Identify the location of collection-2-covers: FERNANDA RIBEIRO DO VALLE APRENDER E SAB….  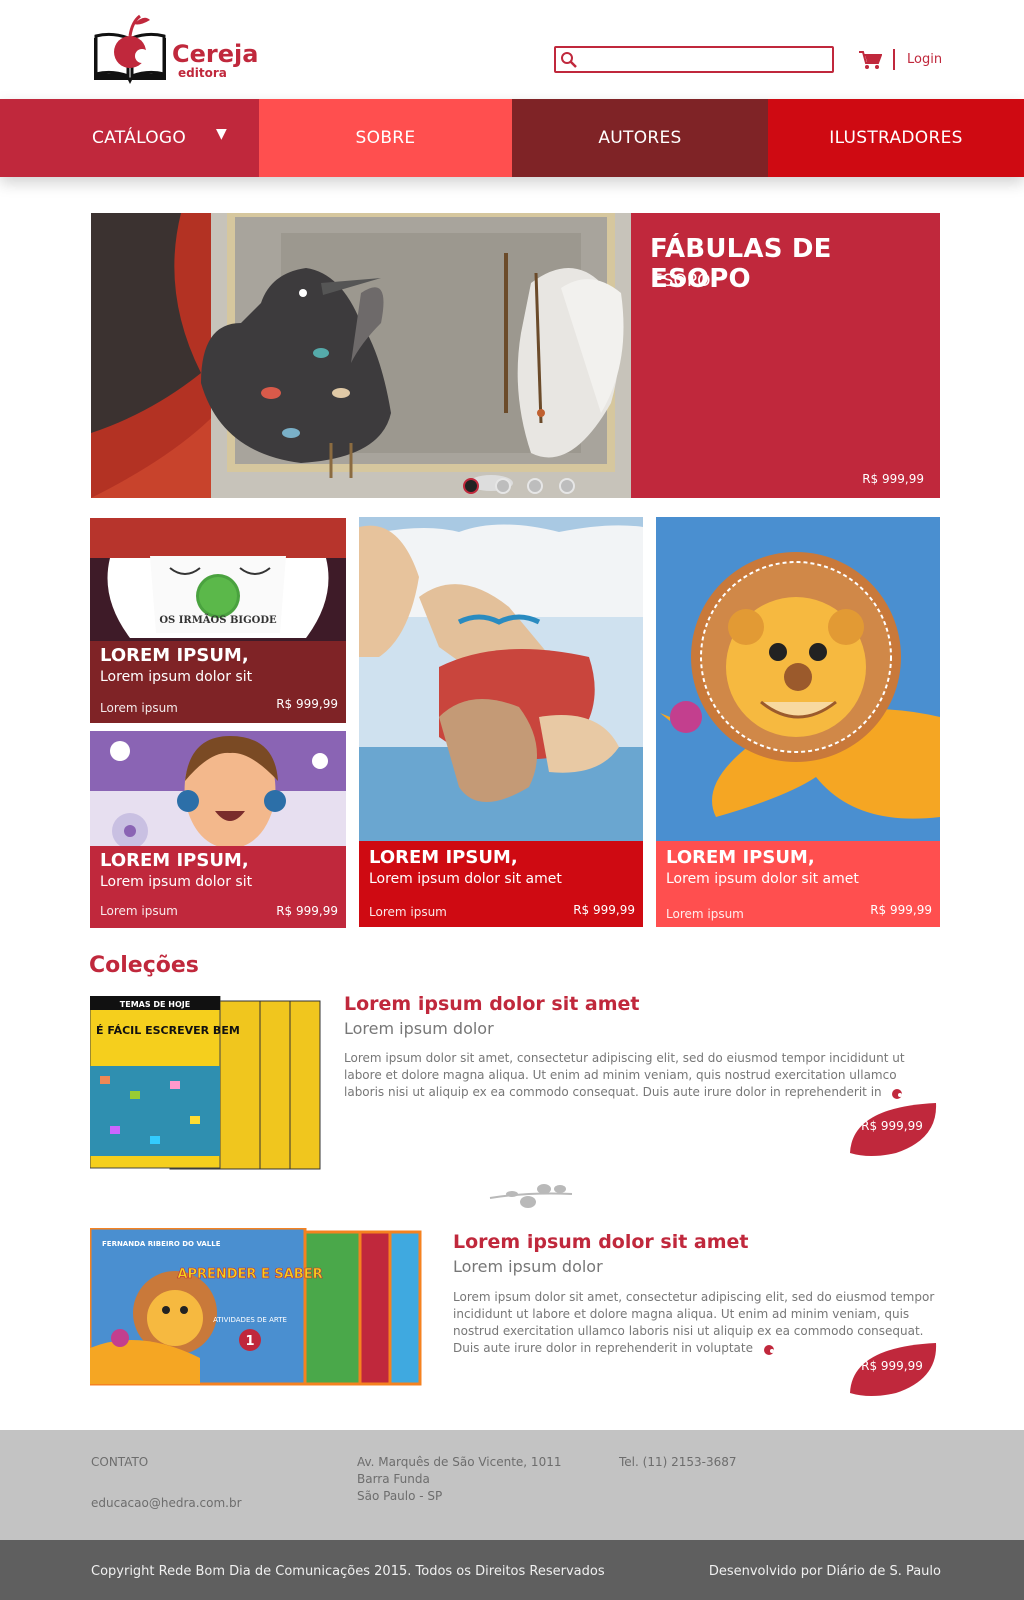
(256, 1307).